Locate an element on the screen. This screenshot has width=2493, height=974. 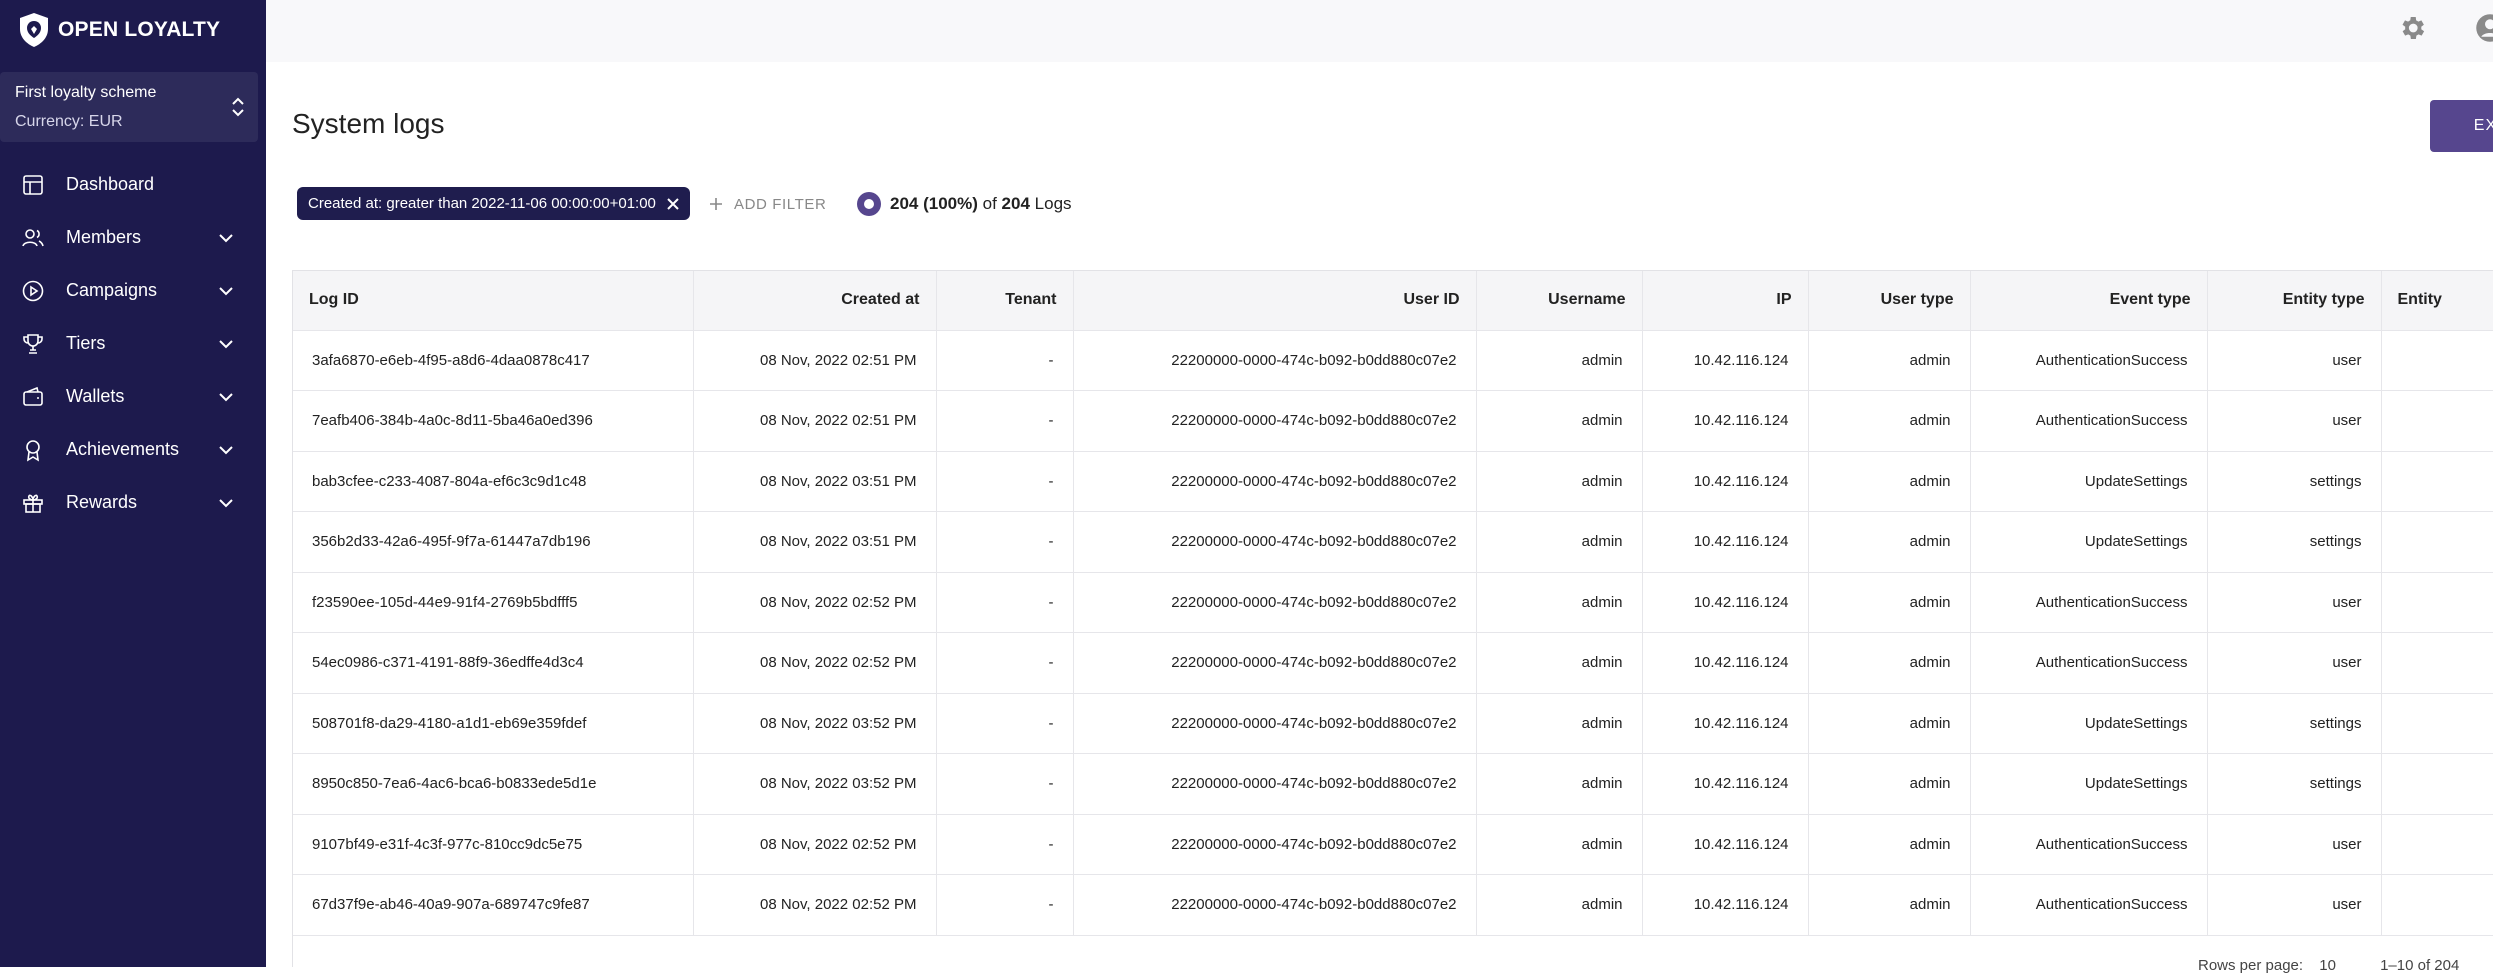
table-cell: 08 Nov, 2022 03:51 PM is located at coordinates (815, 542).